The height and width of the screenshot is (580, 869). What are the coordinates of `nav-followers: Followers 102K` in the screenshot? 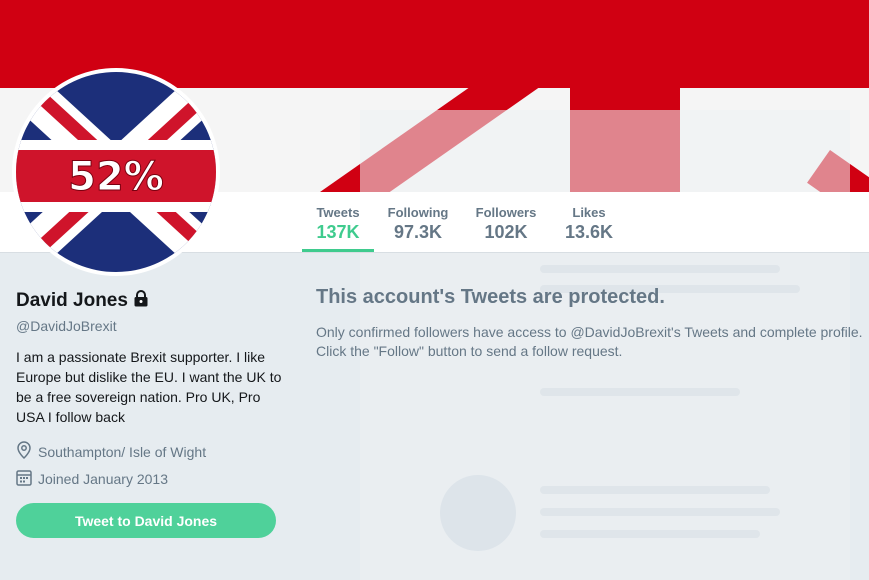 It's located at (506, 222).